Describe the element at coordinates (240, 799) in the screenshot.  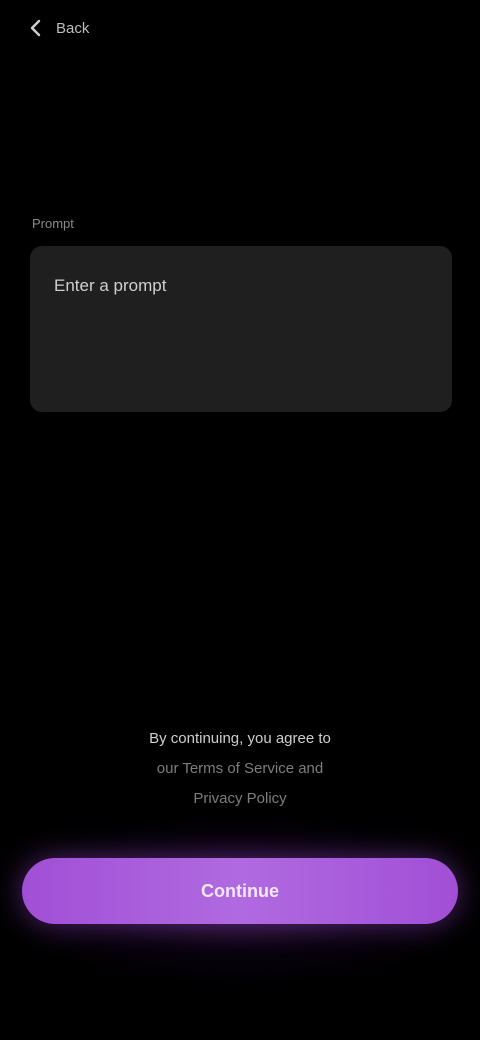
I see `terms-line-3: Privacy Policy` at that location.